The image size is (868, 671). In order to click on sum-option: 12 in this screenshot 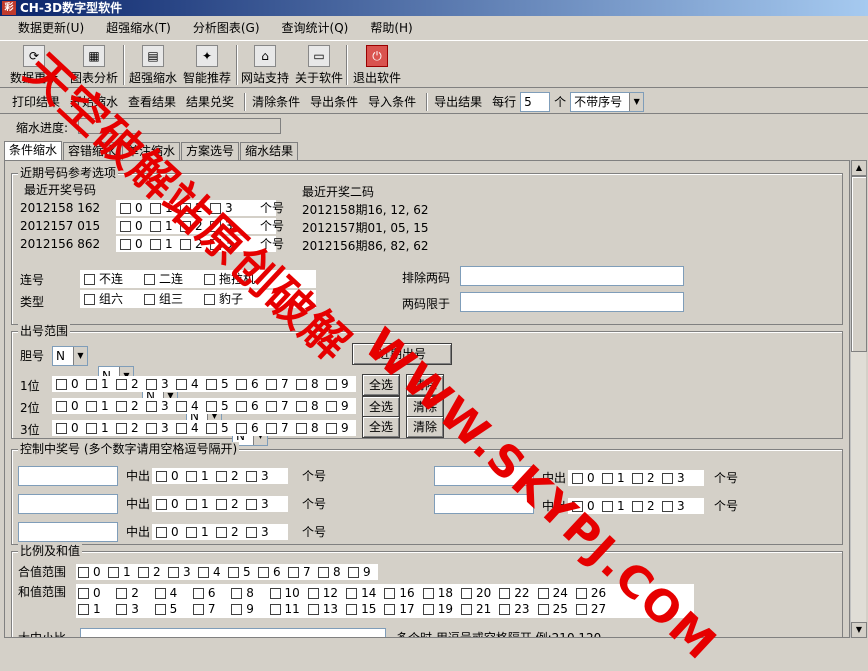, I will do `click(322, 593)`.